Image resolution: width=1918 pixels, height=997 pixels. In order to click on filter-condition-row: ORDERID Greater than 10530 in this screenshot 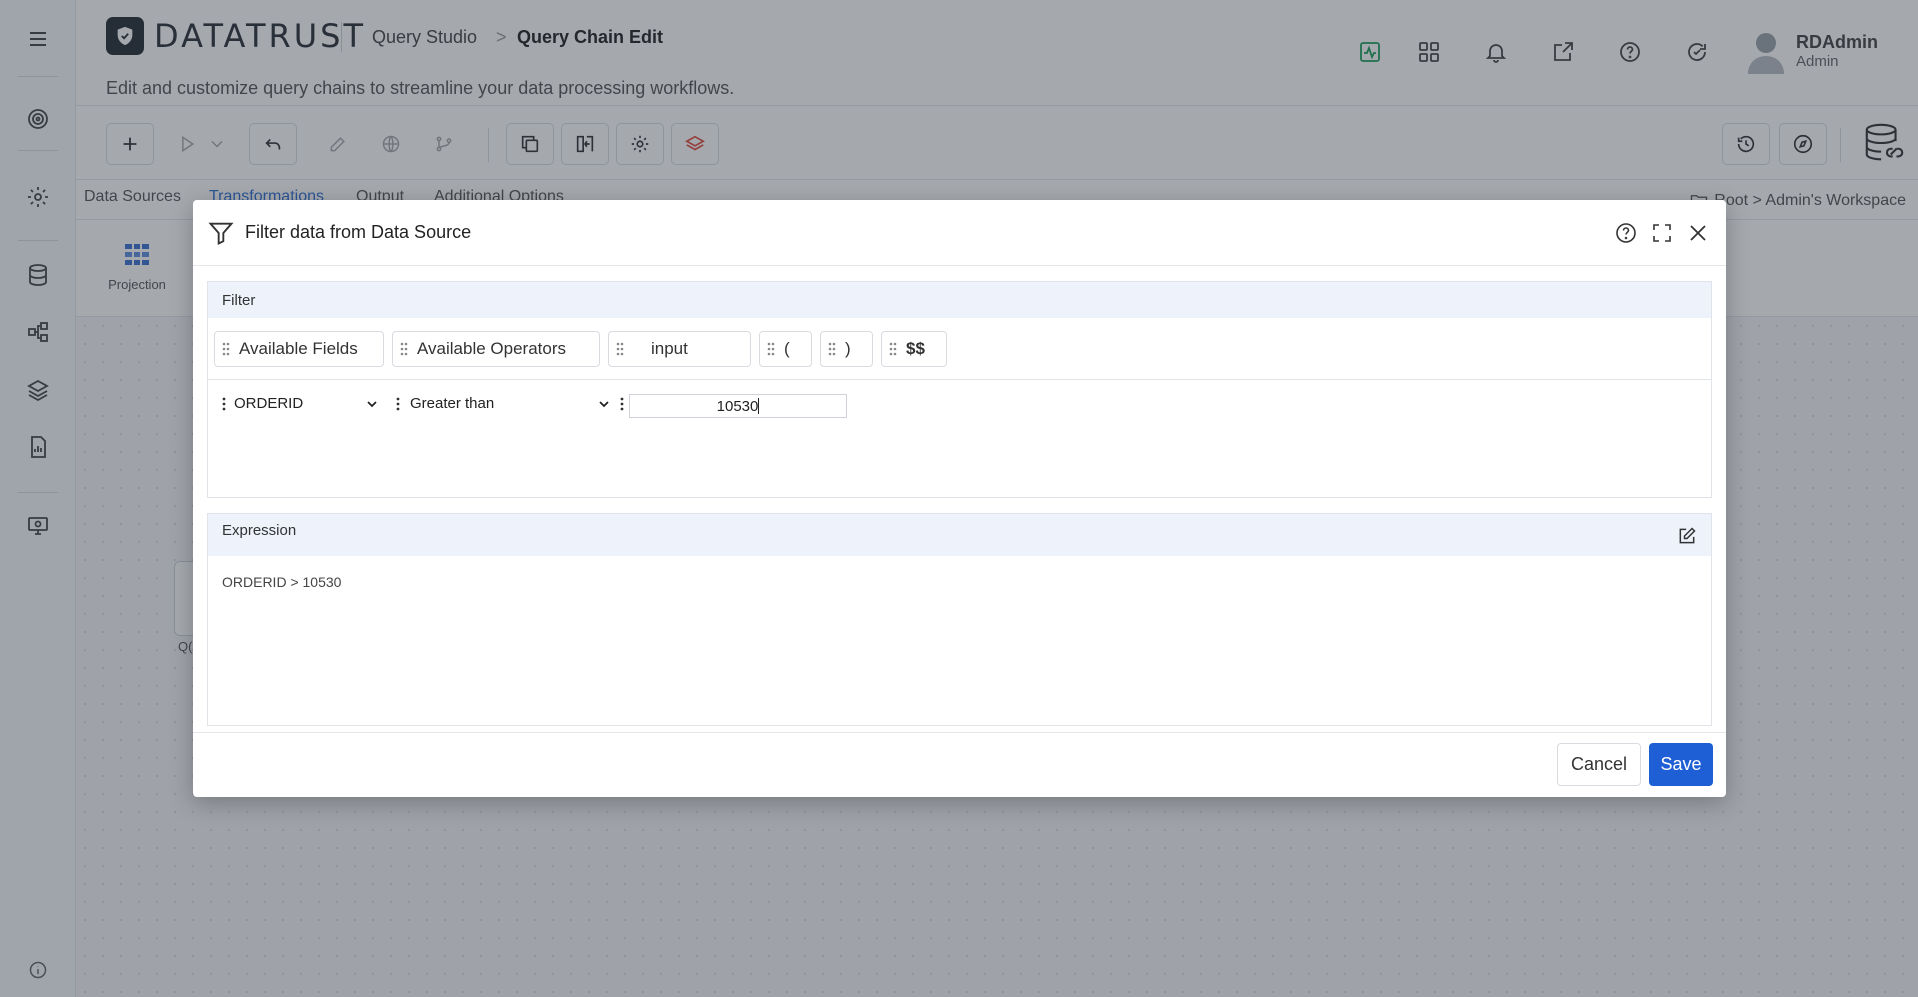, I will do `click(959, 404)`.